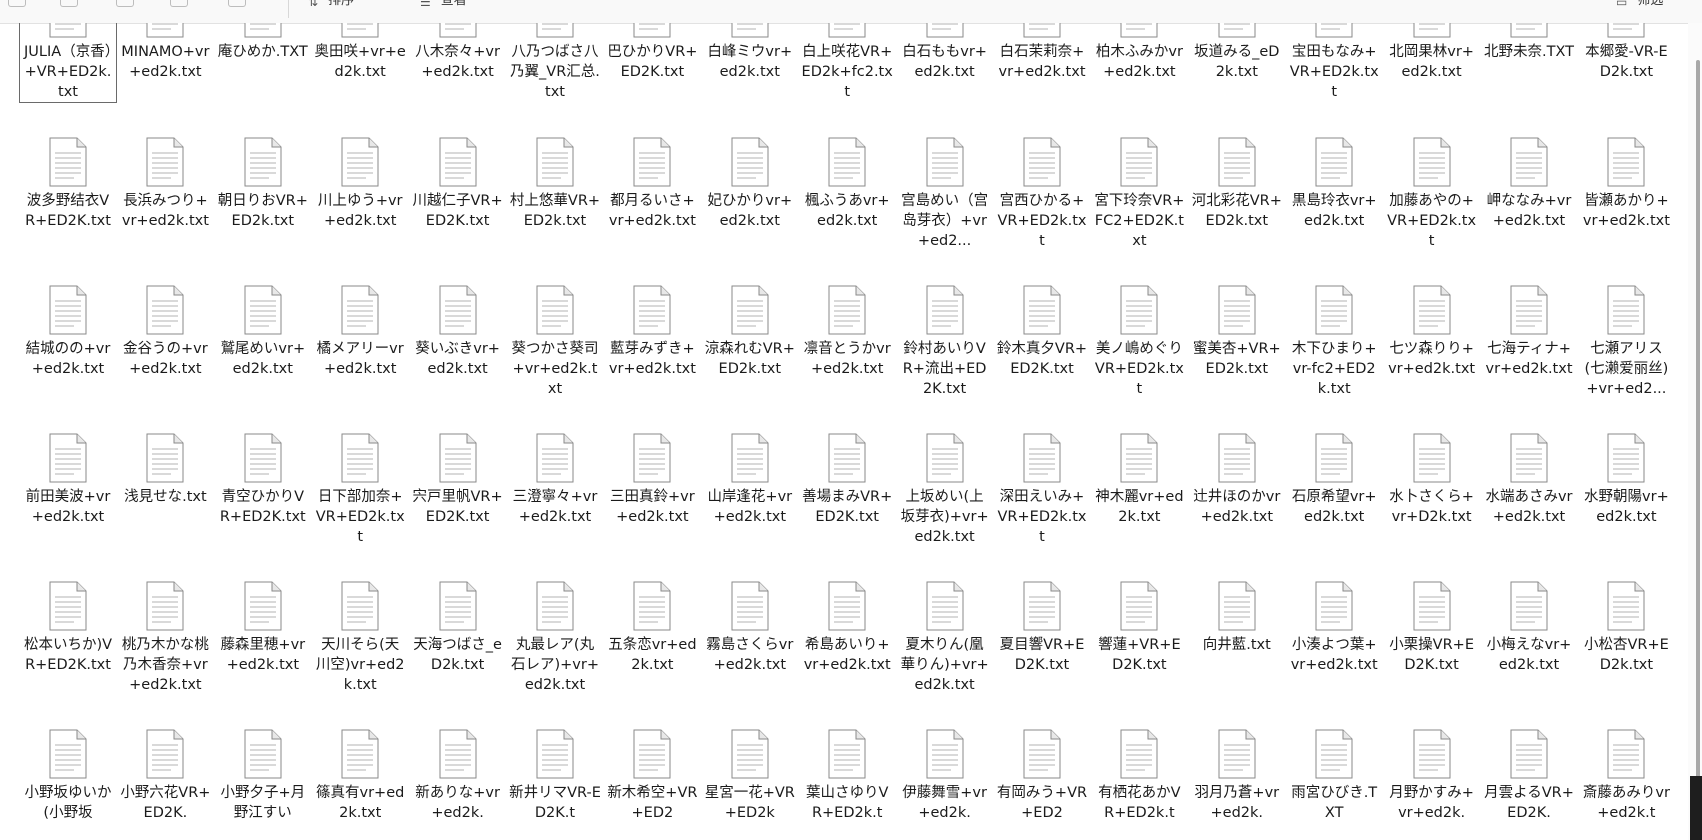 The image size is (1702, 840). What do you see at coordinates (750, 52) in the screenshot?
I see `file-item: 白峰ミウvr+ed2k.txt` at bounding box center [750, 52].